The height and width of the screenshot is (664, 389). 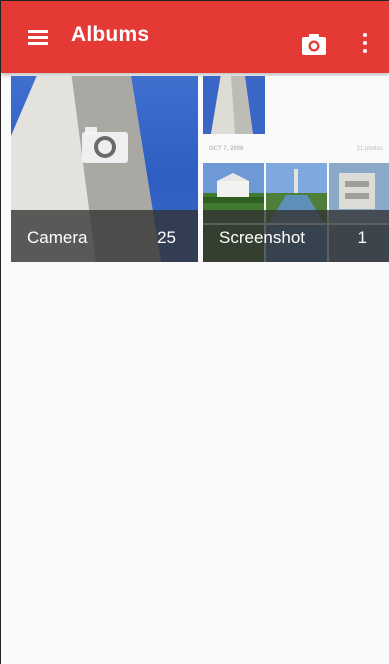 I want to click on camera-icon, so click(x=314, y=45).